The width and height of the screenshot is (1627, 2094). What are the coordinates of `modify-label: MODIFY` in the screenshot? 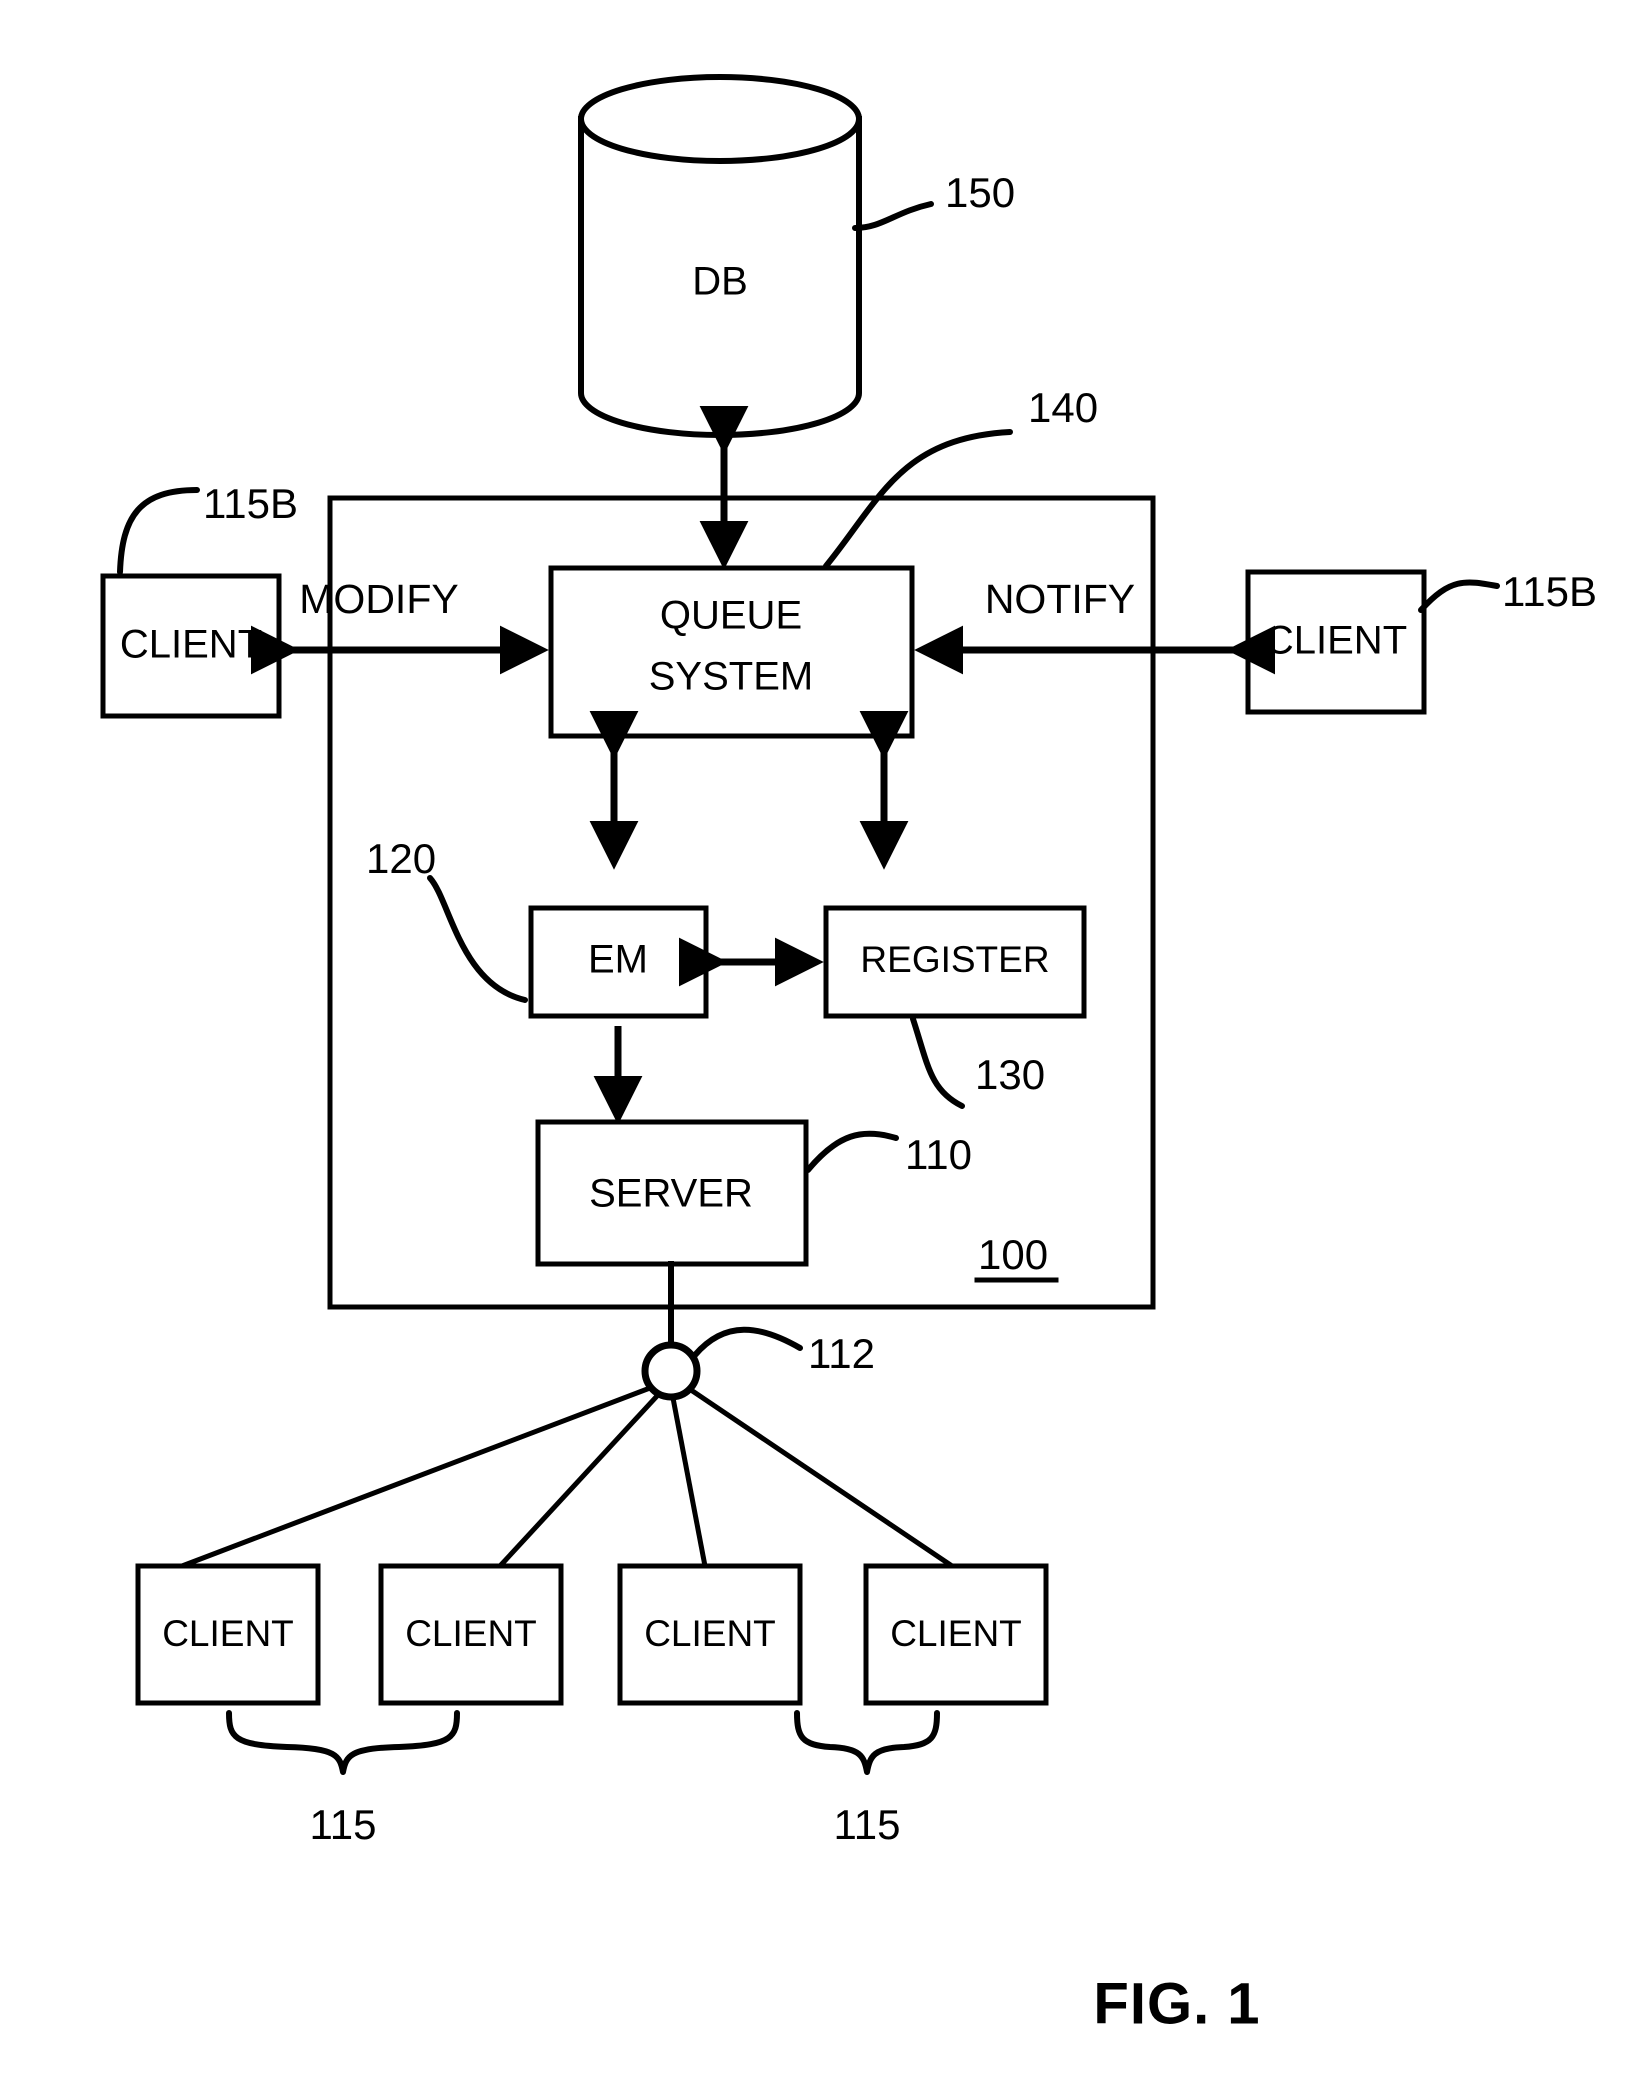 It's located at (378, 599).